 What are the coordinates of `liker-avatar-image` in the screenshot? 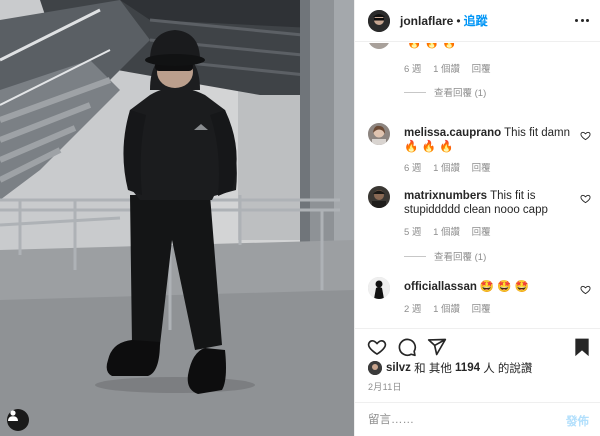 It's located at (375, 368).